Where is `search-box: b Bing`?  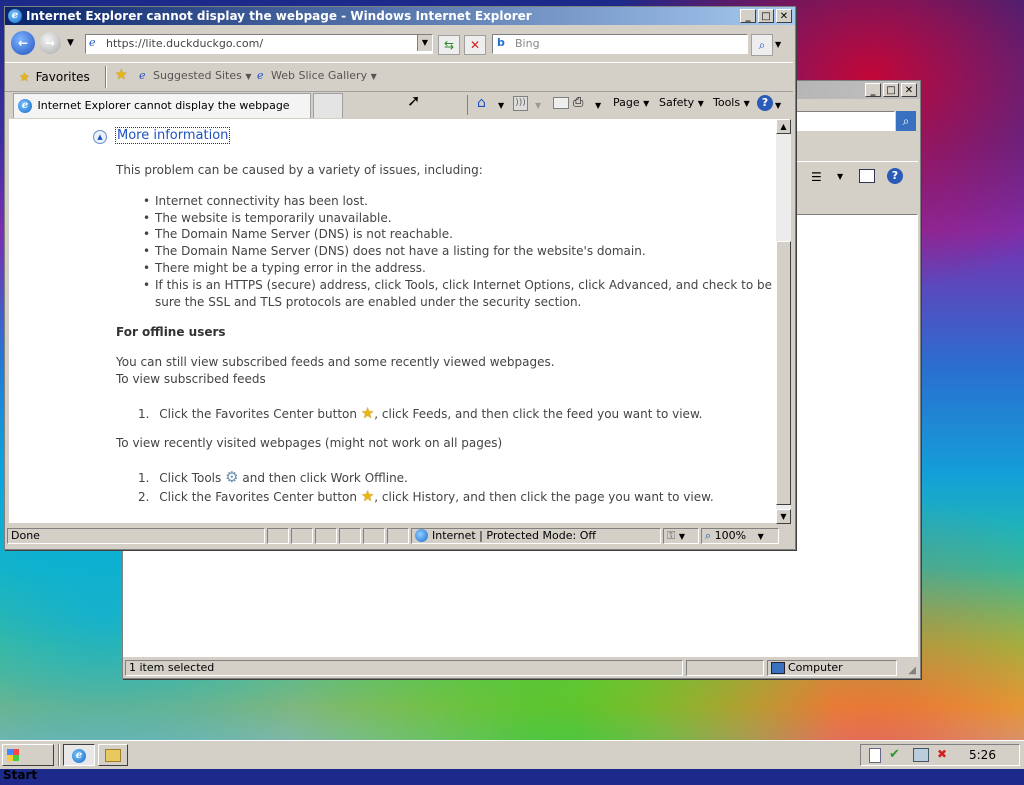
search-box: b Bing is located at coordinates (620, 44).